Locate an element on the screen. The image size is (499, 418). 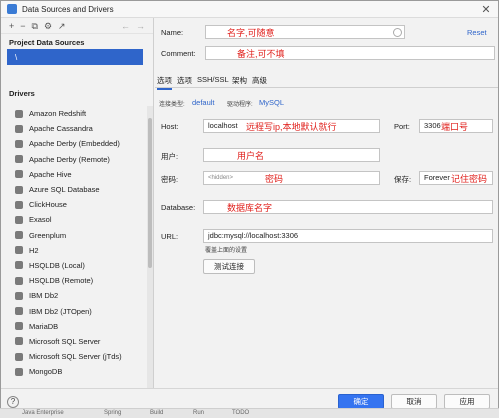
driver-item: HSQLDB (Local) is located at coordinates (74, 265).